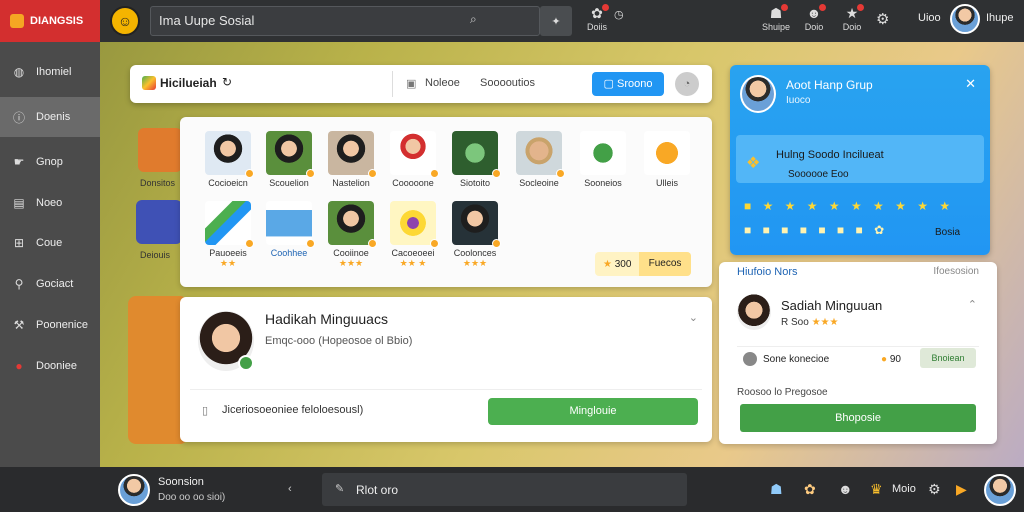 Image resolution: width=1024 pixels, height=512 pixels. I want to click on send-button: Minglouie, so click(593, 411).